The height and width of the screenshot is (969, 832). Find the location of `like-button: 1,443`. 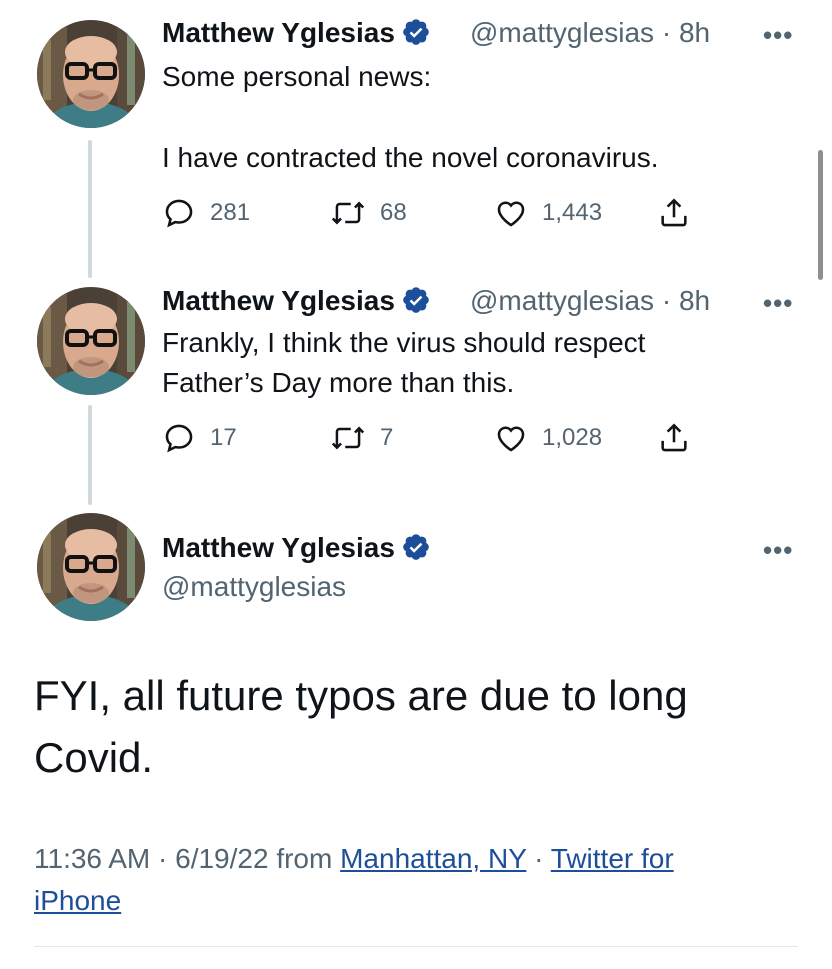

like-button: 1,443 is located at coordinates (548, 213).